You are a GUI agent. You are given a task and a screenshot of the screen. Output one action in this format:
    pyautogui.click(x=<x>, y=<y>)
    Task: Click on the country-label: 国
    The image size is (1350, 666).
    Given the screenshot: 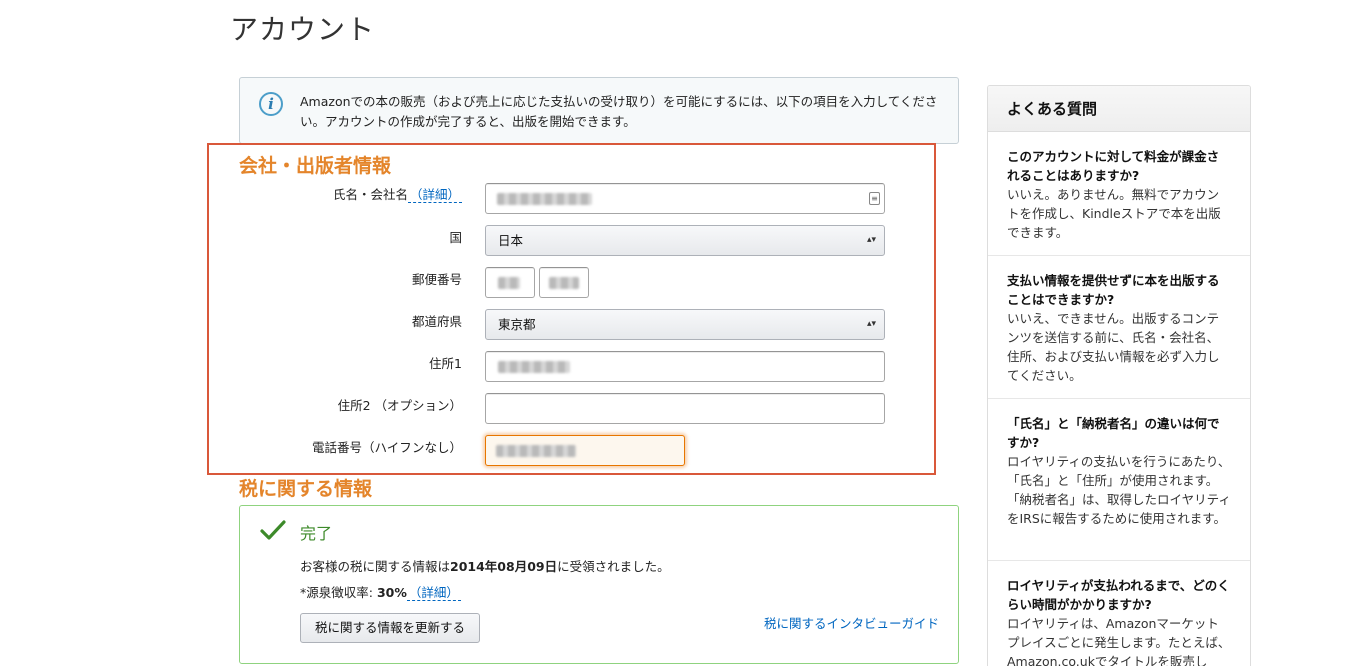 What is the action you would take?
    pyautogui.click(x=455, y=237)
    